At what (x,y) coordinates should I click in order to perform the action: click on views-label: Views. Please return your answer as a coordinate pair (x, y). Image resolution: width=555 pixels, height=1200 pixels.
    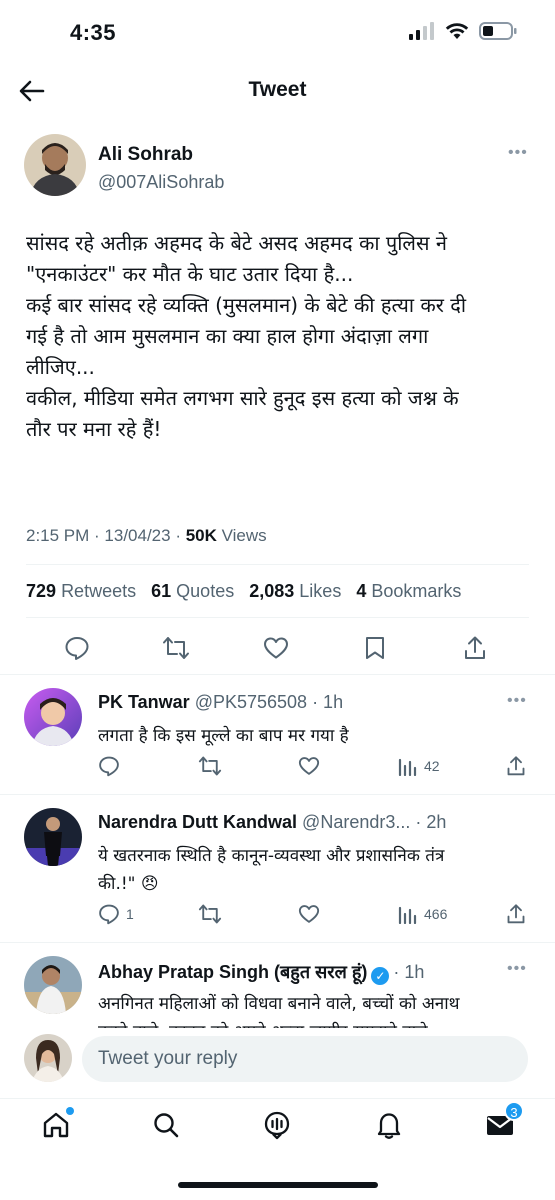
    Looking at the image, I should click on (241, 535).